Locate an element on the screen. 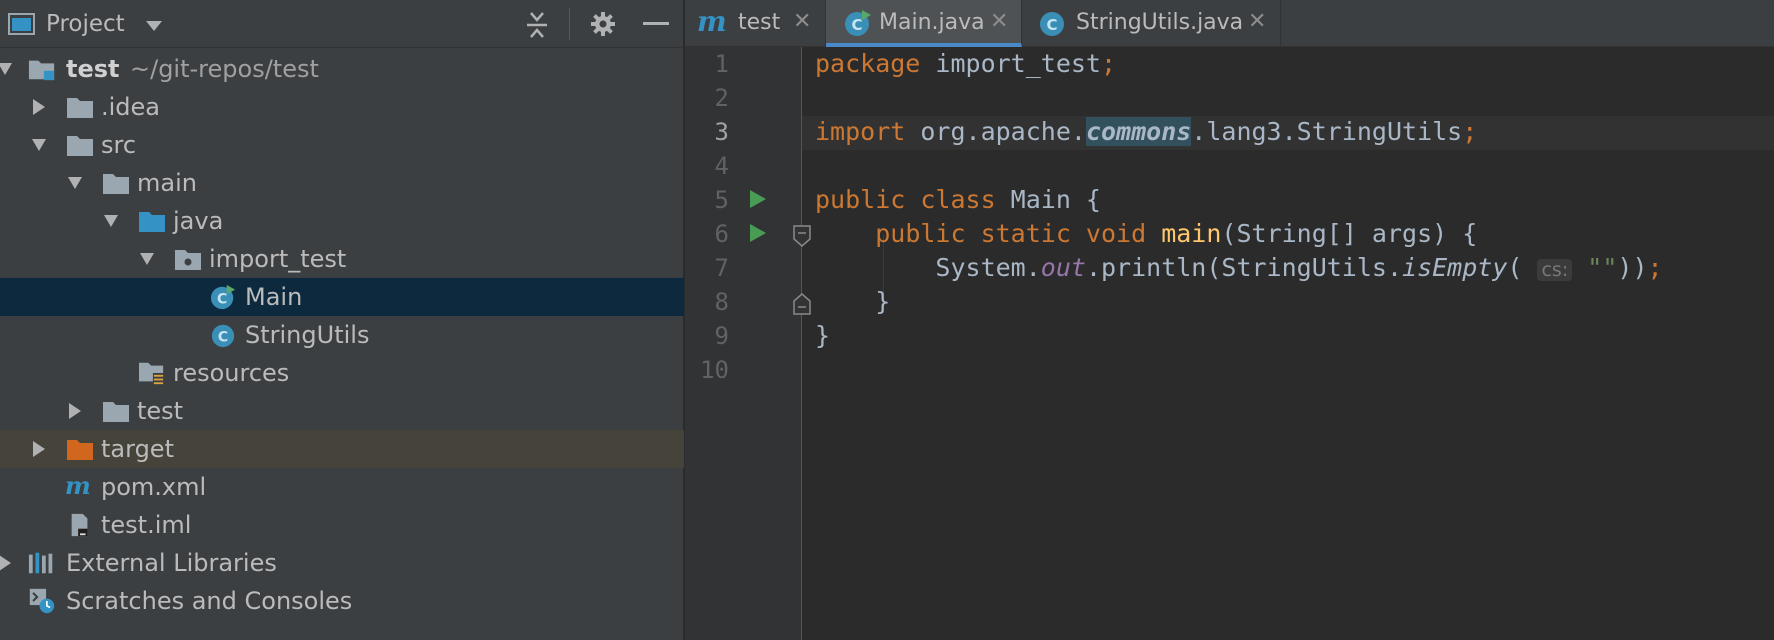 This screenshot has height=640, width=1774. tree-item-java: java is located at coordinates (342, 221).